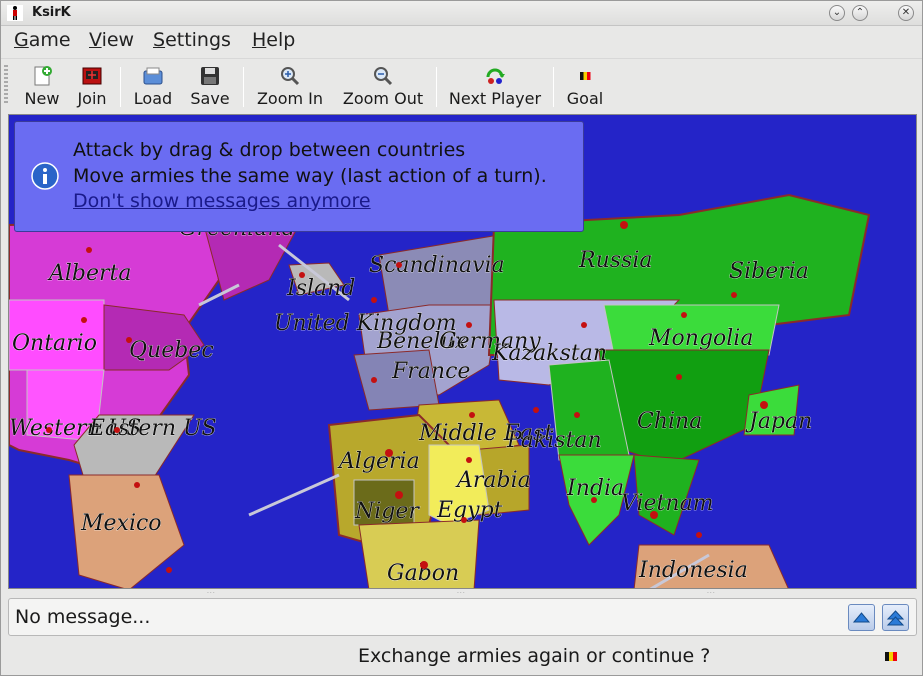 The image size is (923, 676). What do you see at coordinates (159, 40) in the screenshot?
I see `menu-settings-key: S` at bounding box center [159, 40].